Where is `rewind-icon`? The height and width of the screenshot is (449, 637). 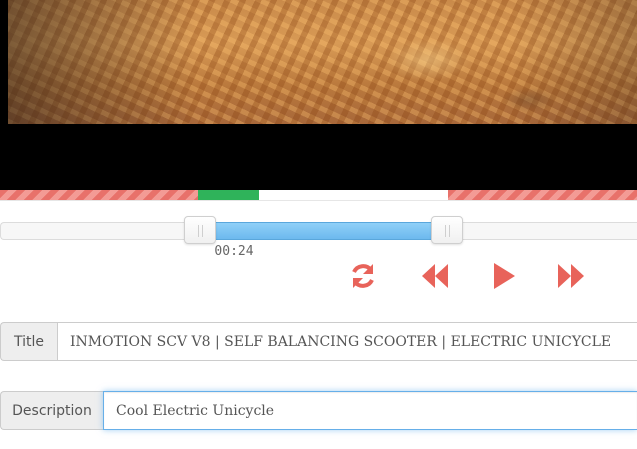 rewind-icon is located at coordinates (435, 276).